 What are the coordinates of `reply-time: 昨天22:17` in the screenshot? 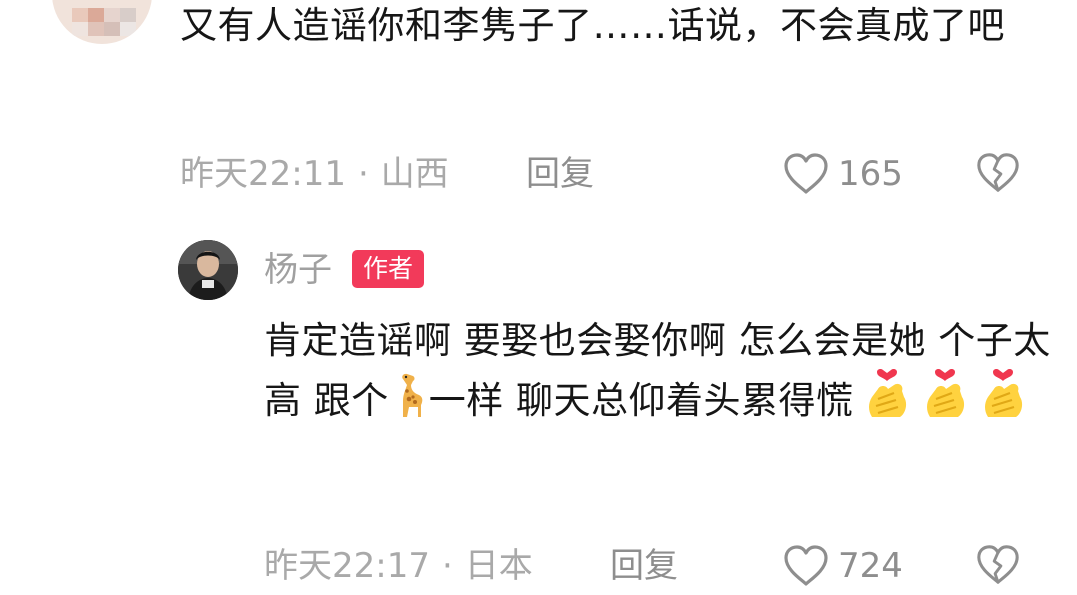 It's located at (347, 566).